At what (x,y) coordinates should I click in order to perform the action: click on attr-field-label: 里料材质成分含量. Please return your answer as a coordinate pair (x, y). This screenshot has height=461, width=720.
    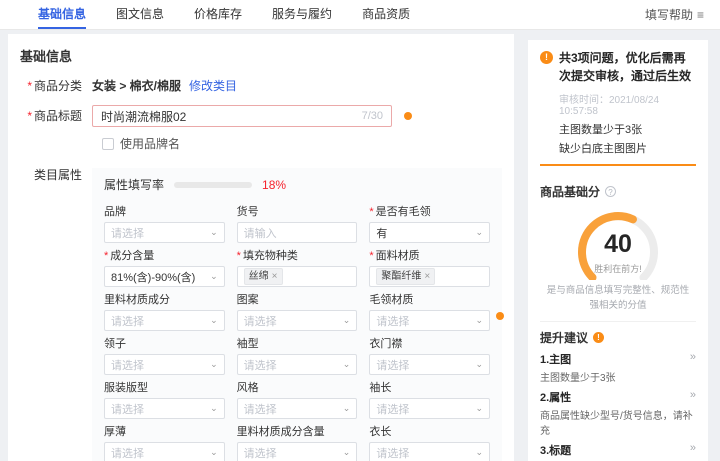
    Looking at the image, I should click on (280, 432).